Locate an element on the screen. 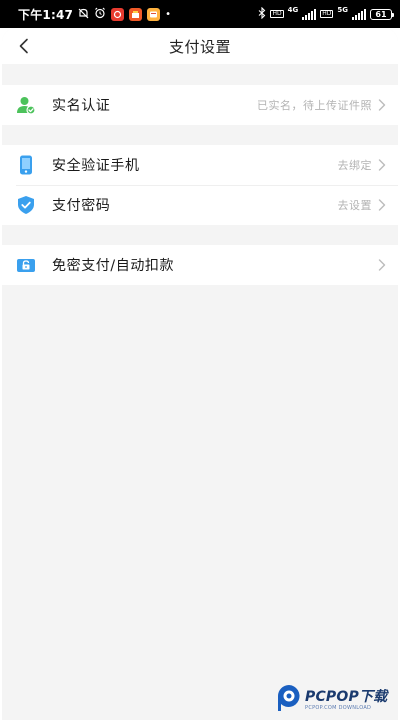 This screenshot has width=400, height=720. network-5g-icon: 5G is located at coordinates (342, 10).